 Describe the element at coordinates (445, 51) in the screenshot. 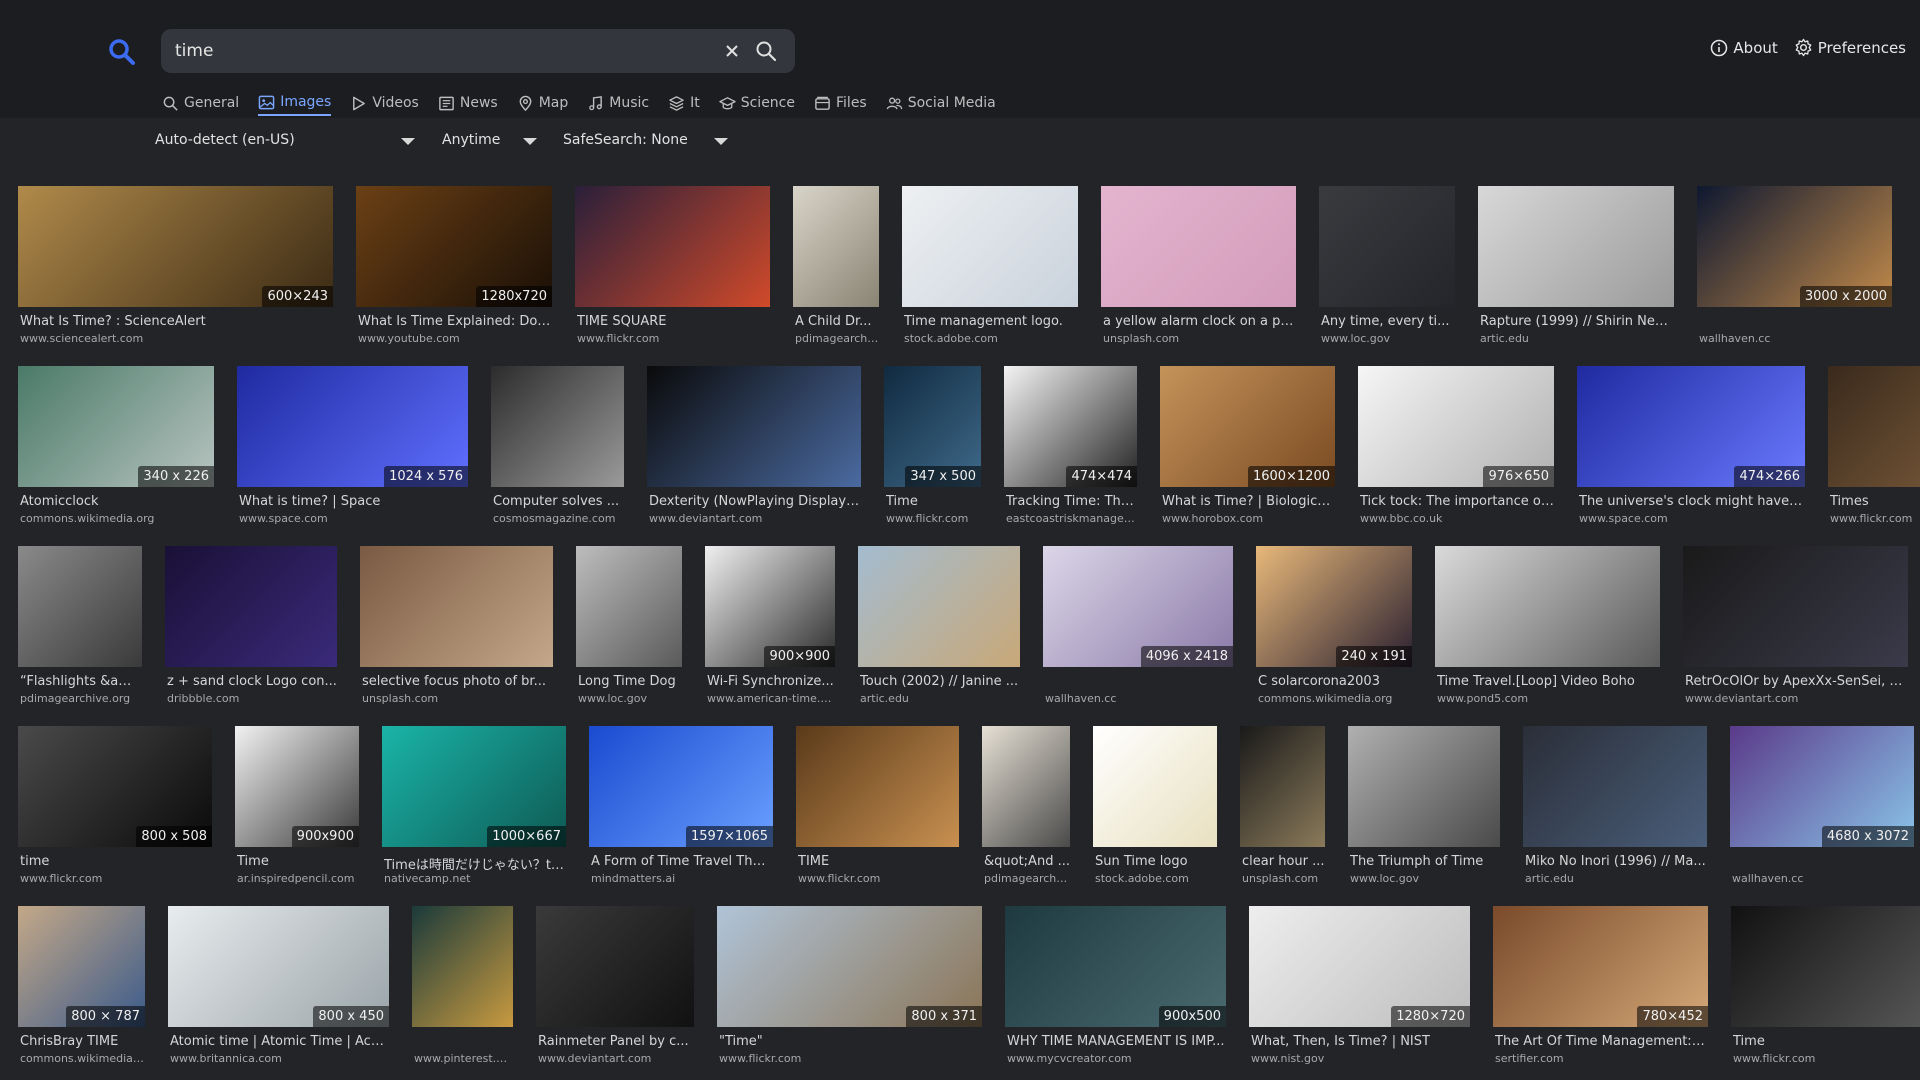

I see `search-input` at that location.